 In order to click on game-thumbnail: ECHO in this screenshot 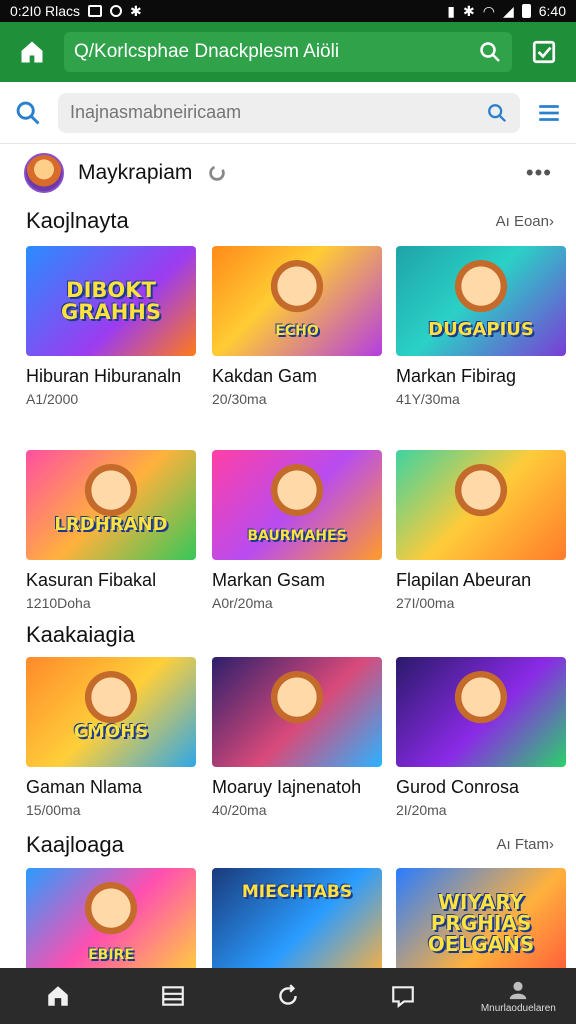, I will do `click(297, 301)`.